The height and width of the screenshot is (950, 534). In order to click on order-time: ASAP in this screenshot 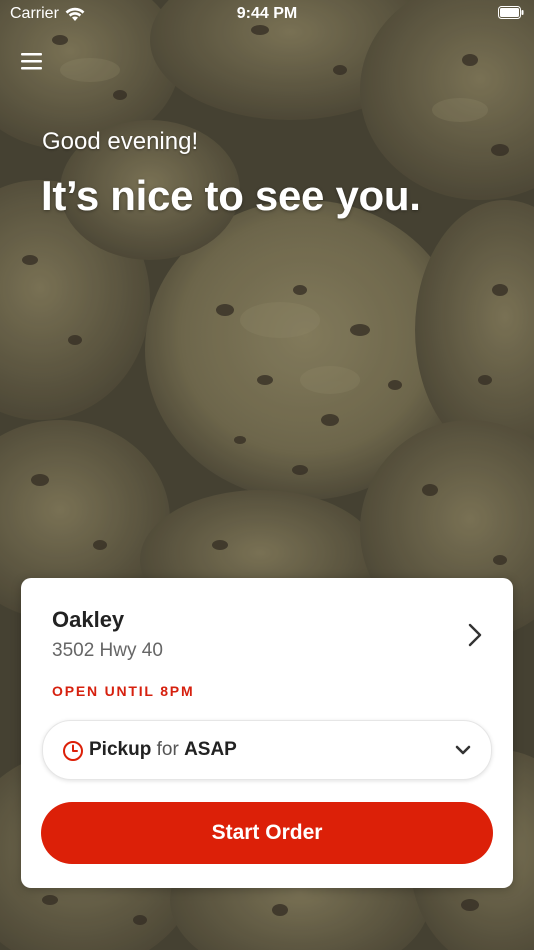, I will do `click(210, 749)`.